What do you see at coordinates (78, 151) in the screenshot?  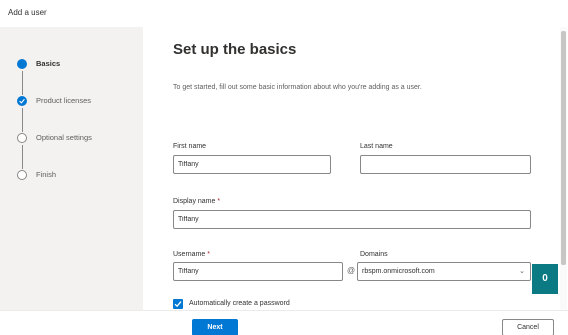 I see `step-optional-settings: Optional settings` at bounding box center [78, 151].